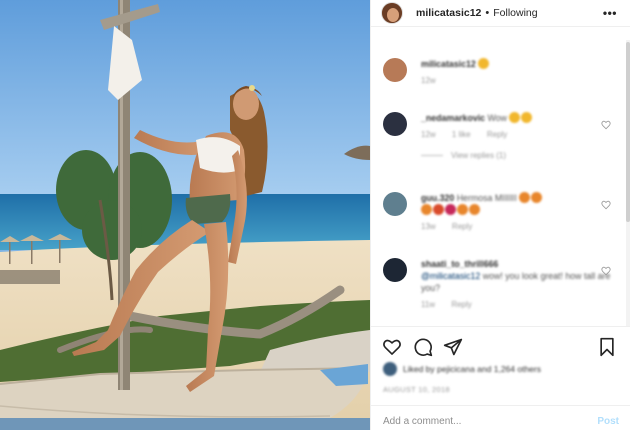 This screenshot has width=630, height=430. I want to click on comment-age: 11w, so click(428, 304).